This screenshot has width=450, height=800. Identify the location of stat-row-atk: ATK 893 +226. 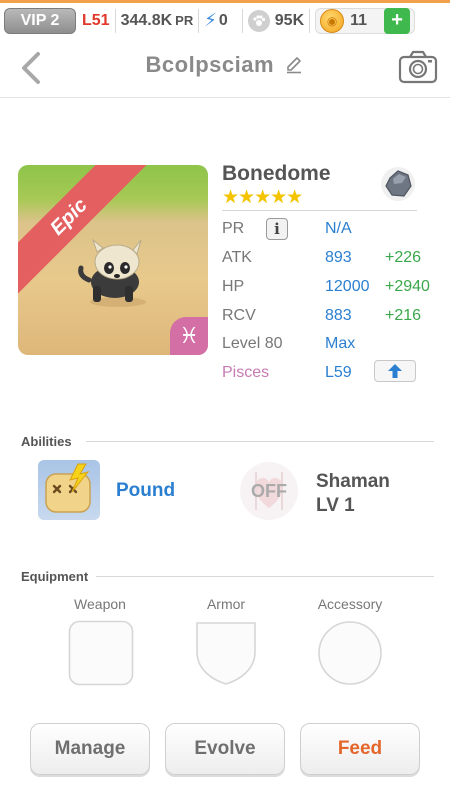
(329, 261).